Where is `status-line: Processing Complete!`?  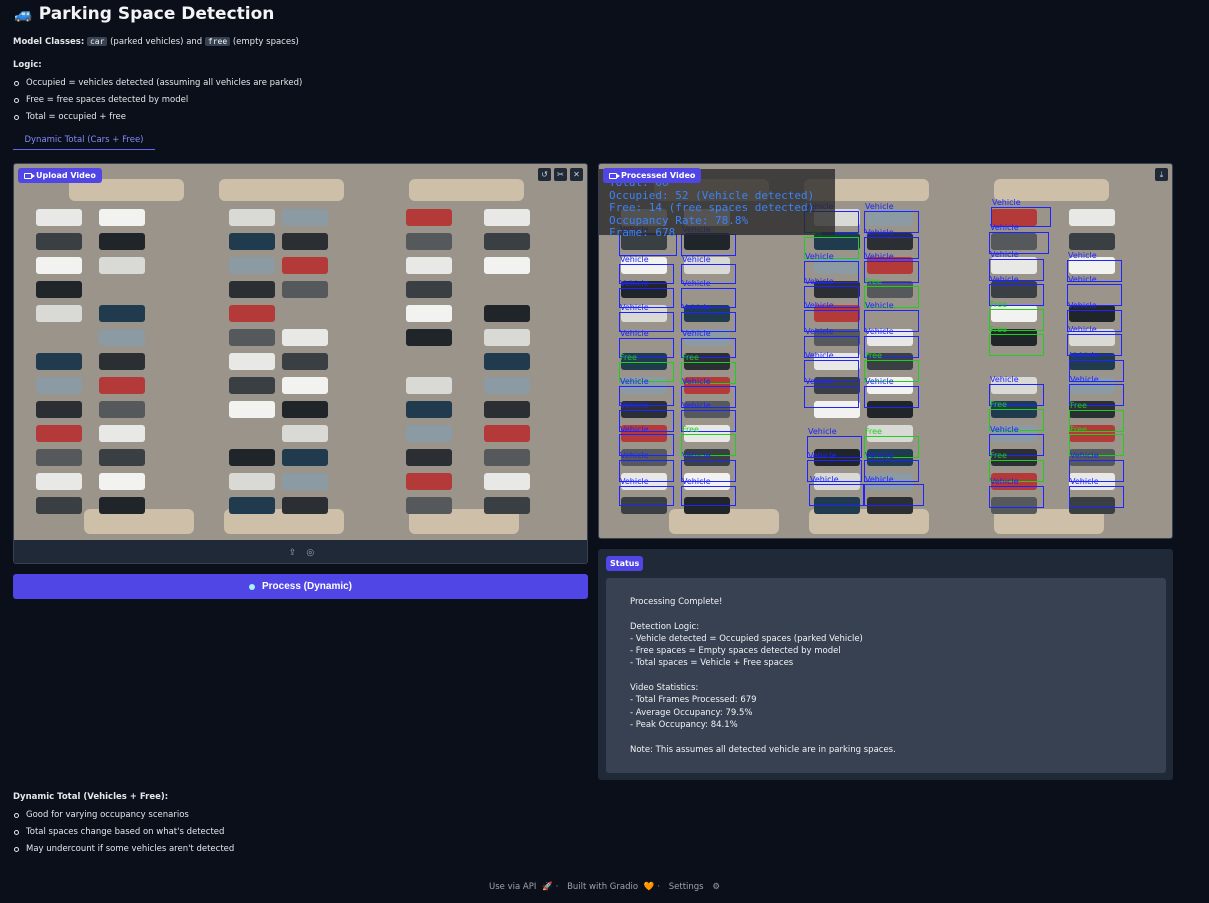
status-line: Processing Complete! is located at coordinates (676, 602).